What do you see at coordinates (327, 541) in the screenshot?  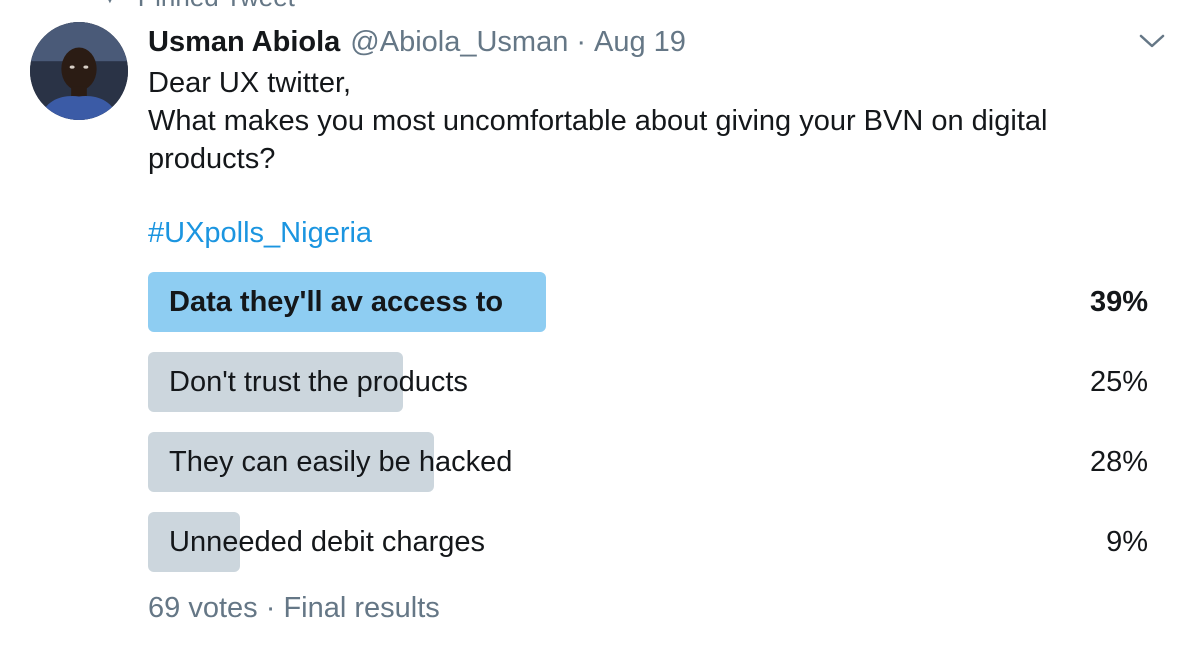 I see `poll-option-label: Unneeded debit charges` at bounding box center [327, 541].